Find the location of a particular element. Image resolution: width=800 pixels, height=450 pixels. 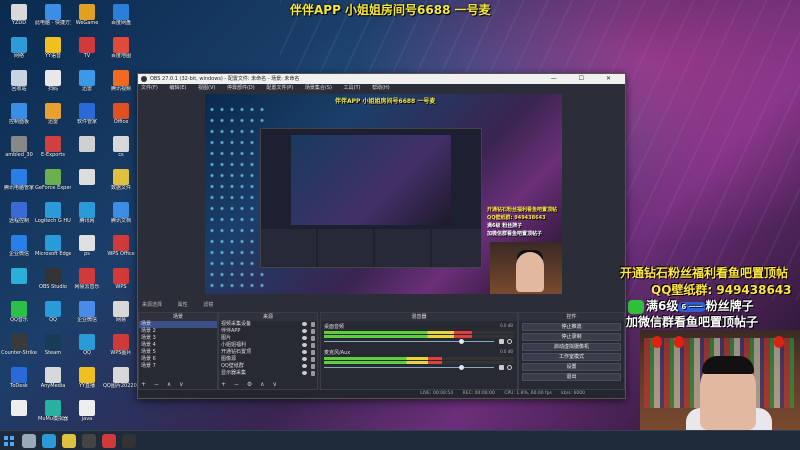

desktop-icon: AnyMedia is located at coordinates (53, 378).